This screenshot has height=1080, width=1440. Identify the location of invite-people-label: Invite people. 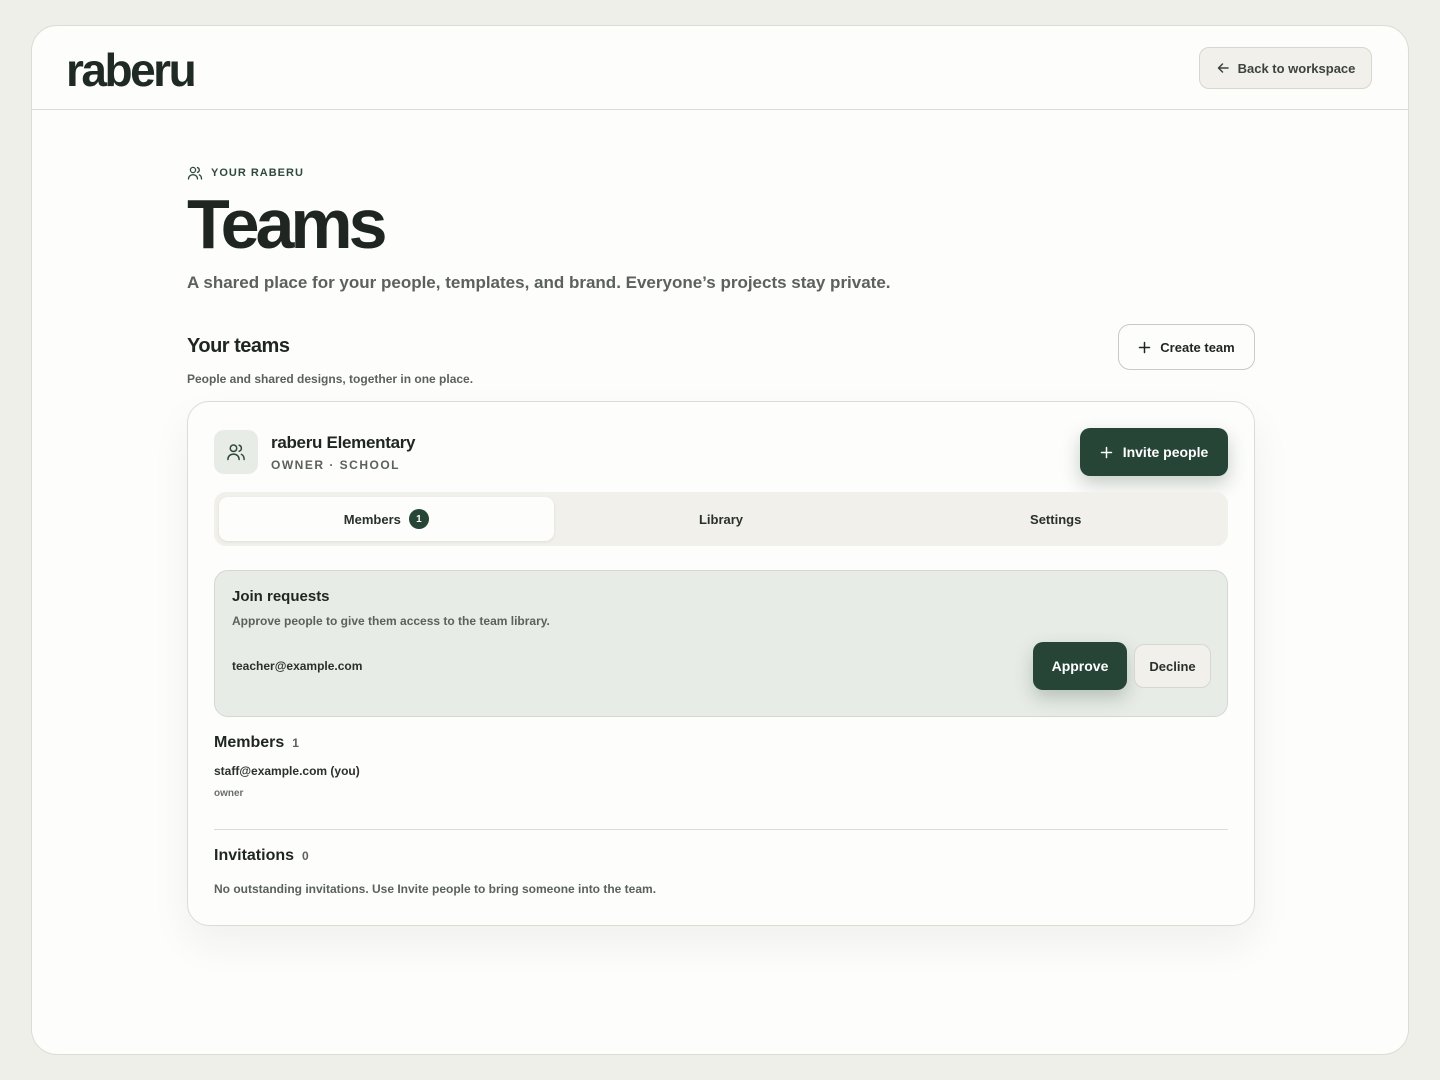
(1165, 452).